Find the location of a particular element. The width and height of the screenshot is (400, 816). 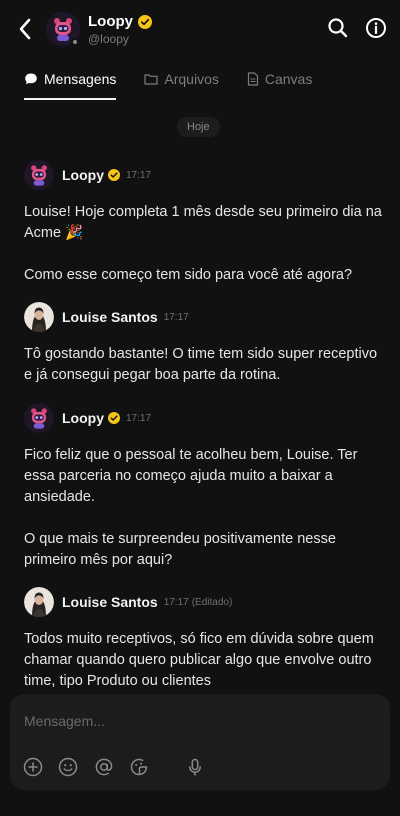

voice-button is located at coordinates (195, 767).